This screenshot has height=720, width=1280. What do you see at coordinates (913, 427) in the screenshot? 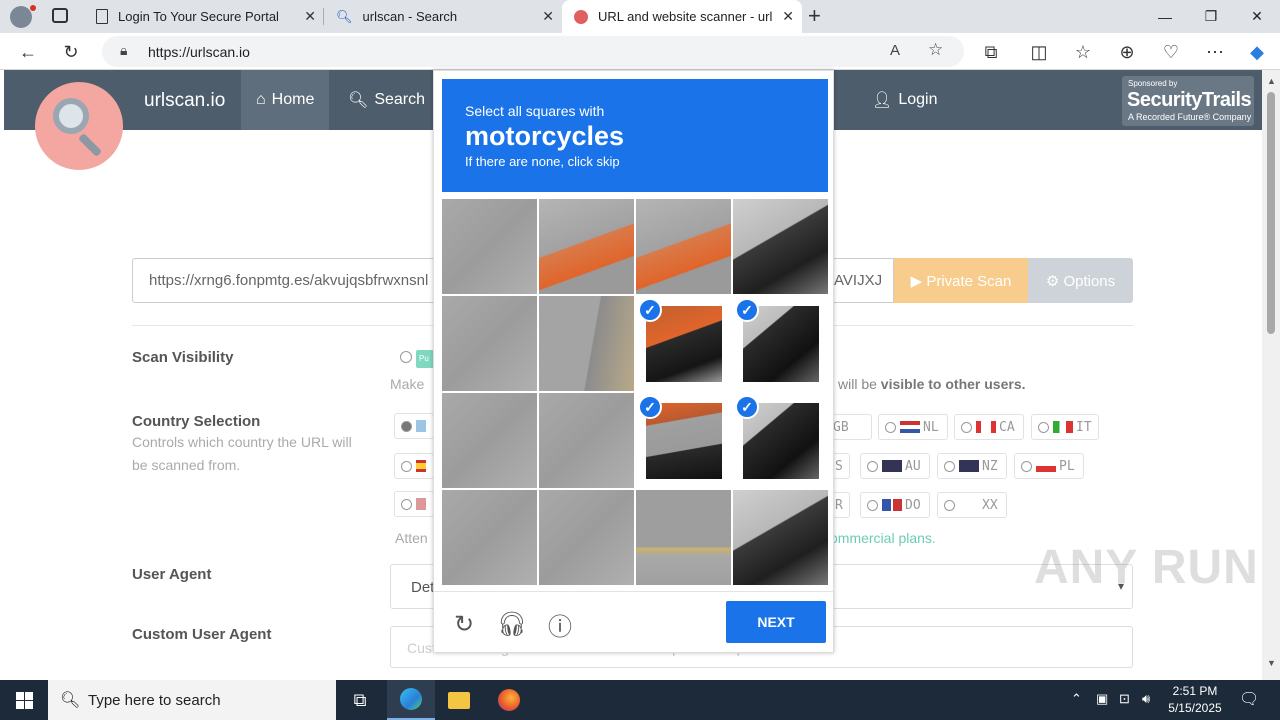
I see `country-option-nl: NL` at bounding box center [913, 427].